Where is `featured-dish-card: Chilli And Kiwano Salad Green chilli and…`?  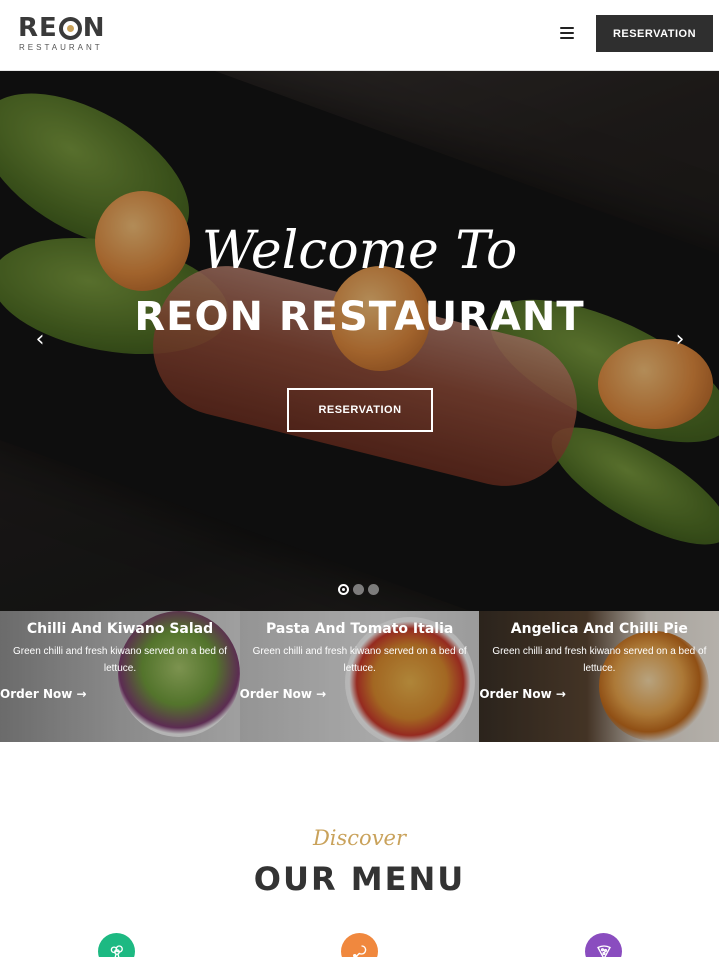 featured-dish-card: Chilli And Kiwano Salad Green chilli and… is located at coordinates (120, 676).